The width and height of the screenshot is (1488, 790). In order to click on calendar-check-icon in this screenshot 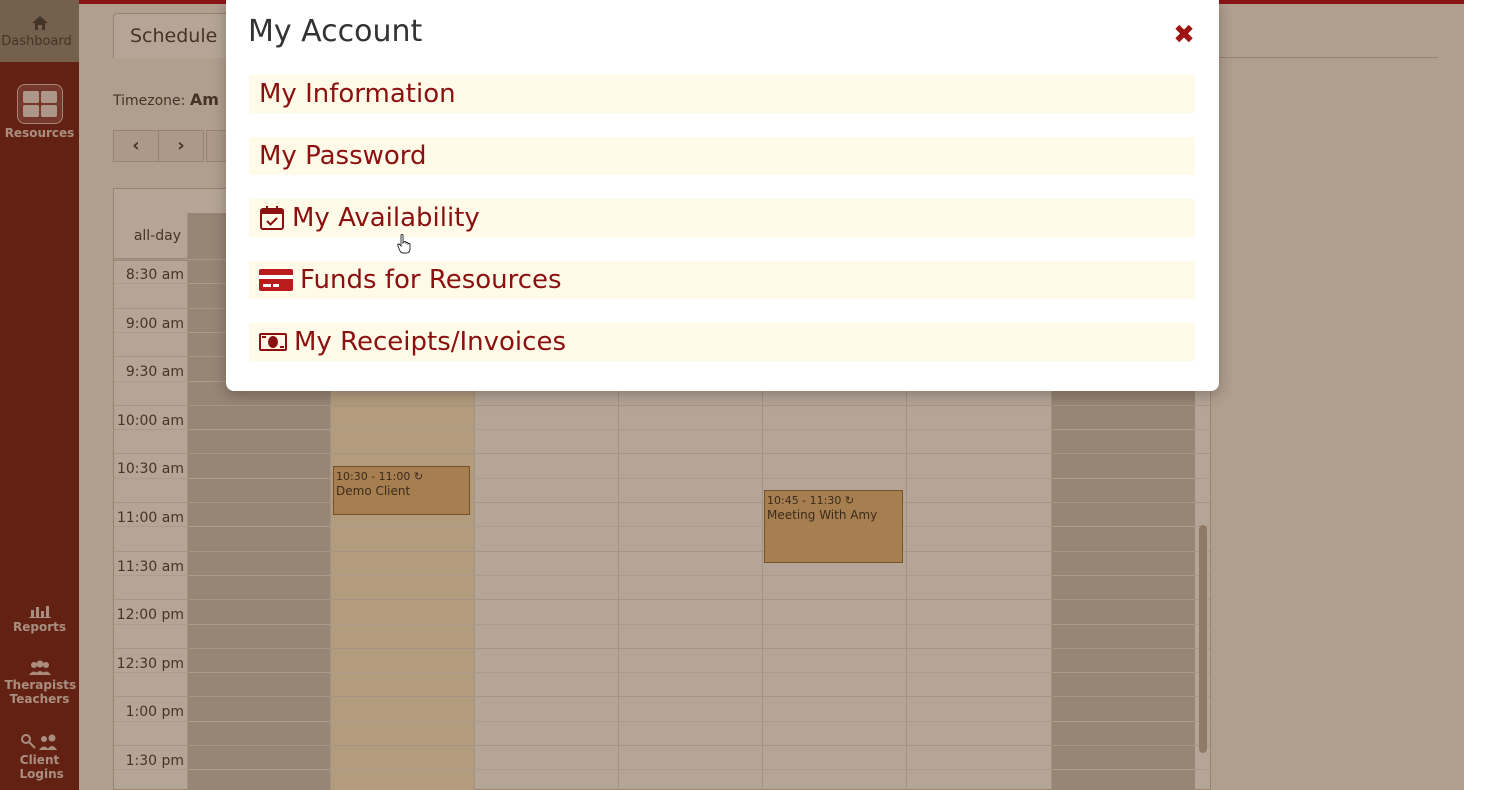, I will do `click(272, 218)`.